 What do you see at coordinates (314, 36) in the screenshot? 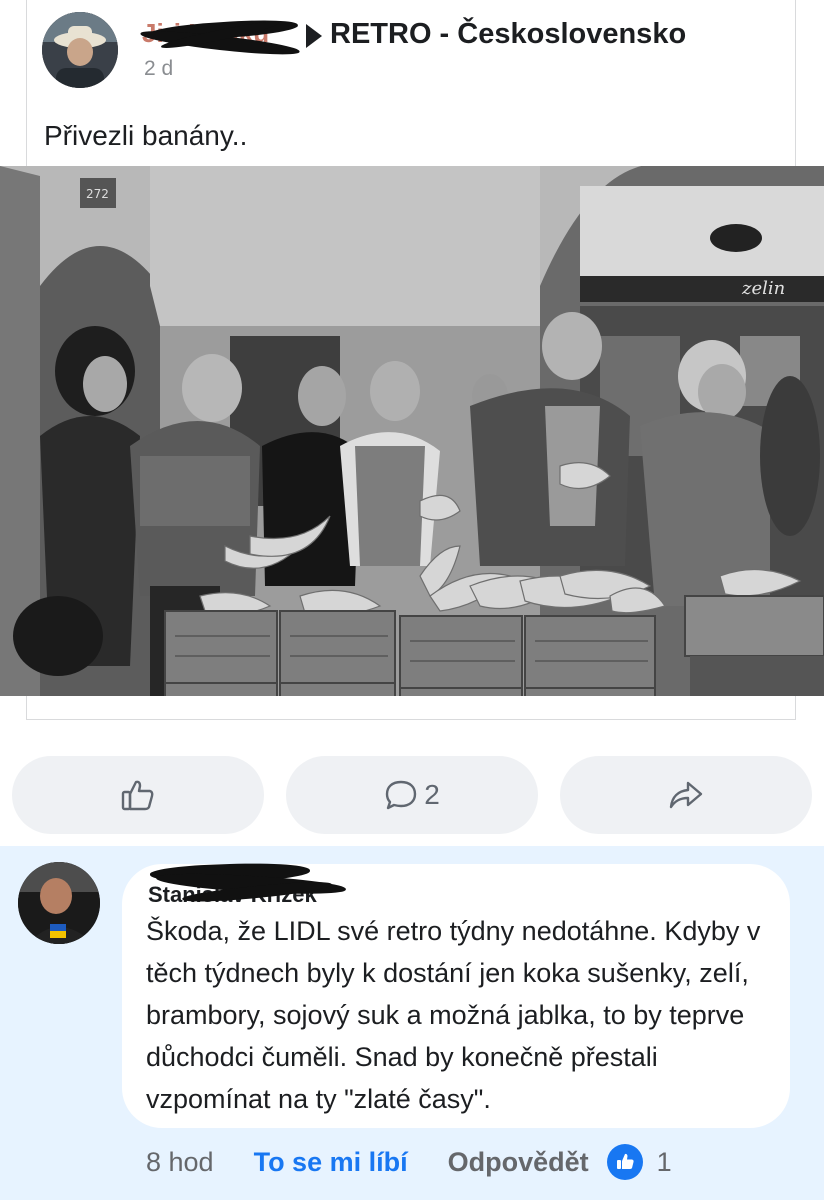
I see `group-arrow-icon` at bounding box center [314, 36].